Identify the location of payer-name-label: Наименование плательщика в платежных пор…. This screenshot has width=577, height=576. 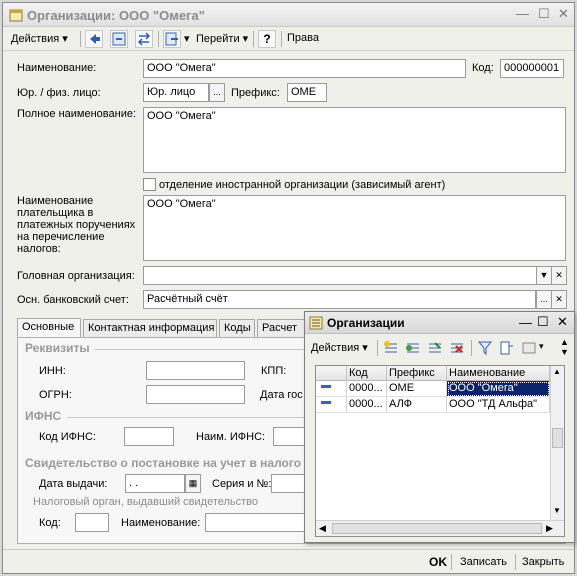
(76, 225).